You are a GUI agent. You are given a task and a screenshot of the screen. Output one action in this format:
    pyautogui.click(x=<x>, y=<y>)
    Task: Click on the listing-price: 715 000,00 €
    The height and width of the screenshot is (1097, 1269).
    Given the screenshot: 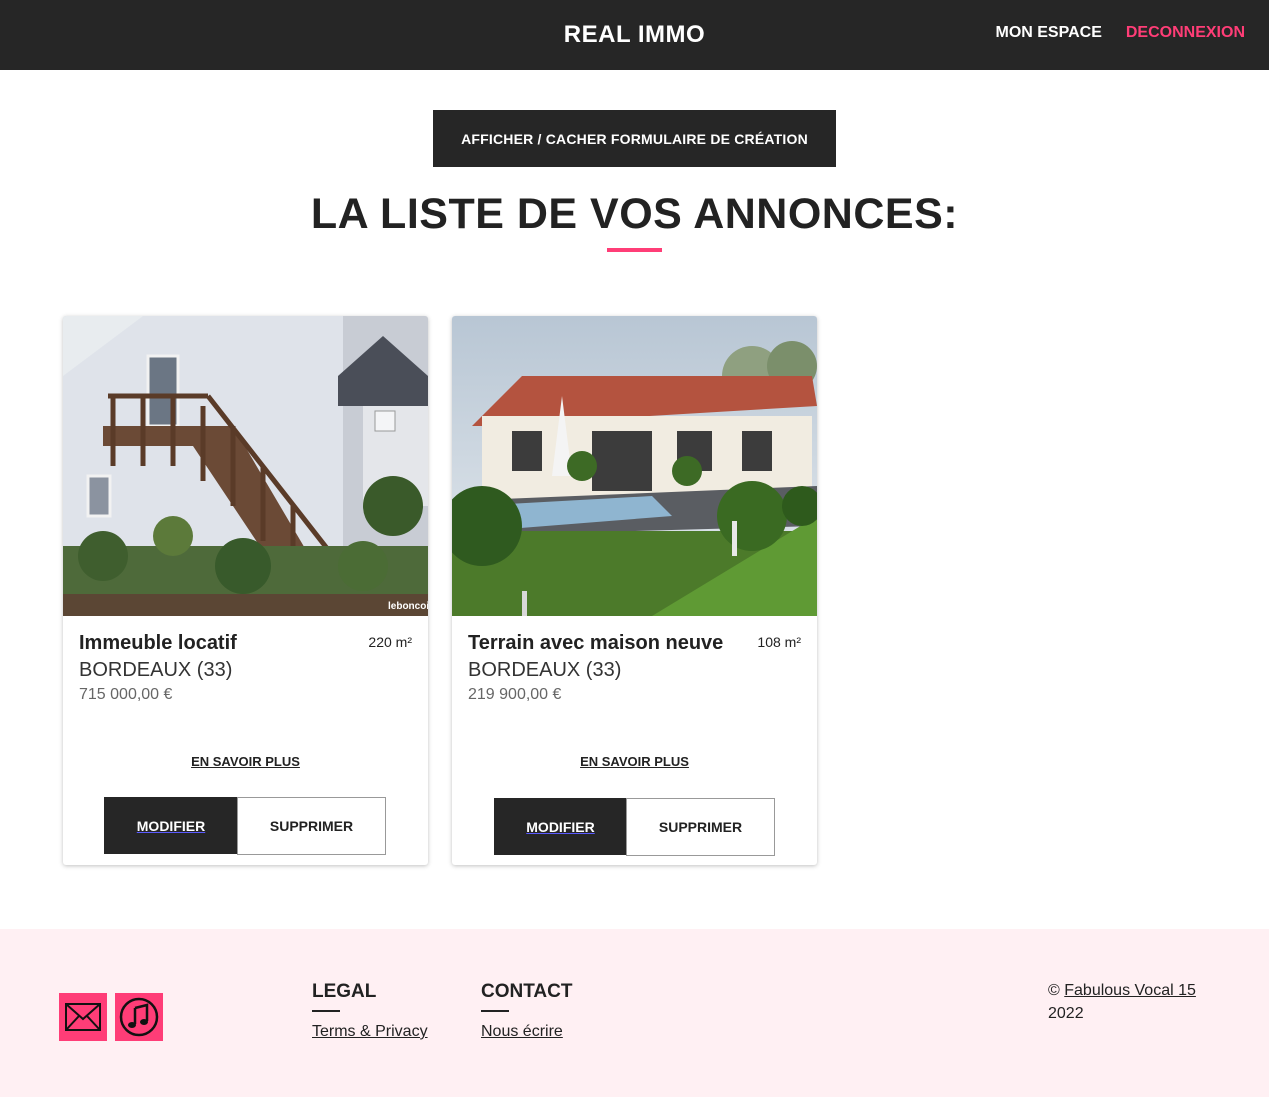 What is the action you would take?
    pyautogui.click(x=126, y=694)
    